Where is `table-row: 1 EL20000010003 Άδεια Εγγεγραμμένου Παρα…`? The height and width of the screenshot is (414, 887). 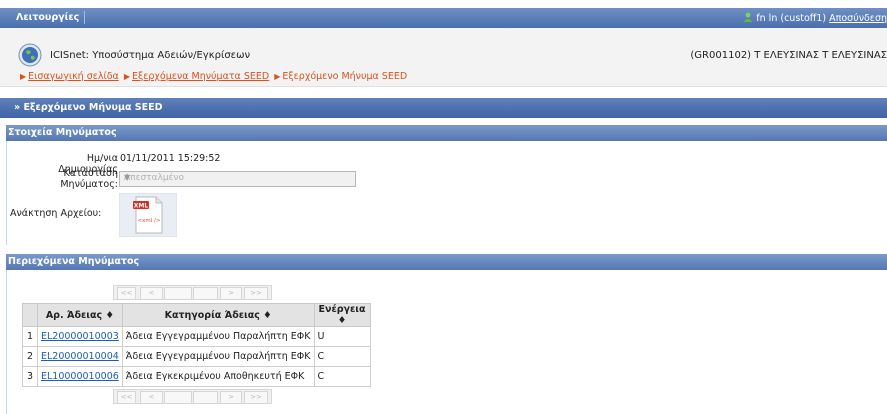 table-row: 1 EL20000010003 Άδεια Εγγεγραμμένου Παρα… is located at coordinates (196, 336).